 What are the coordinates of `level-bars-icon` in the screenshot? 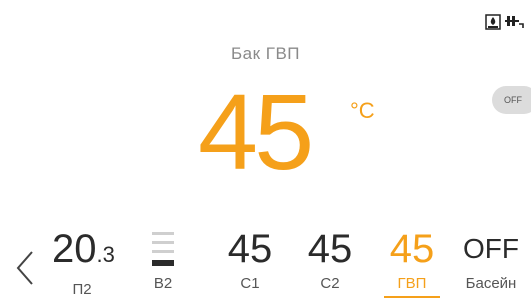 It's located at (163, 250).